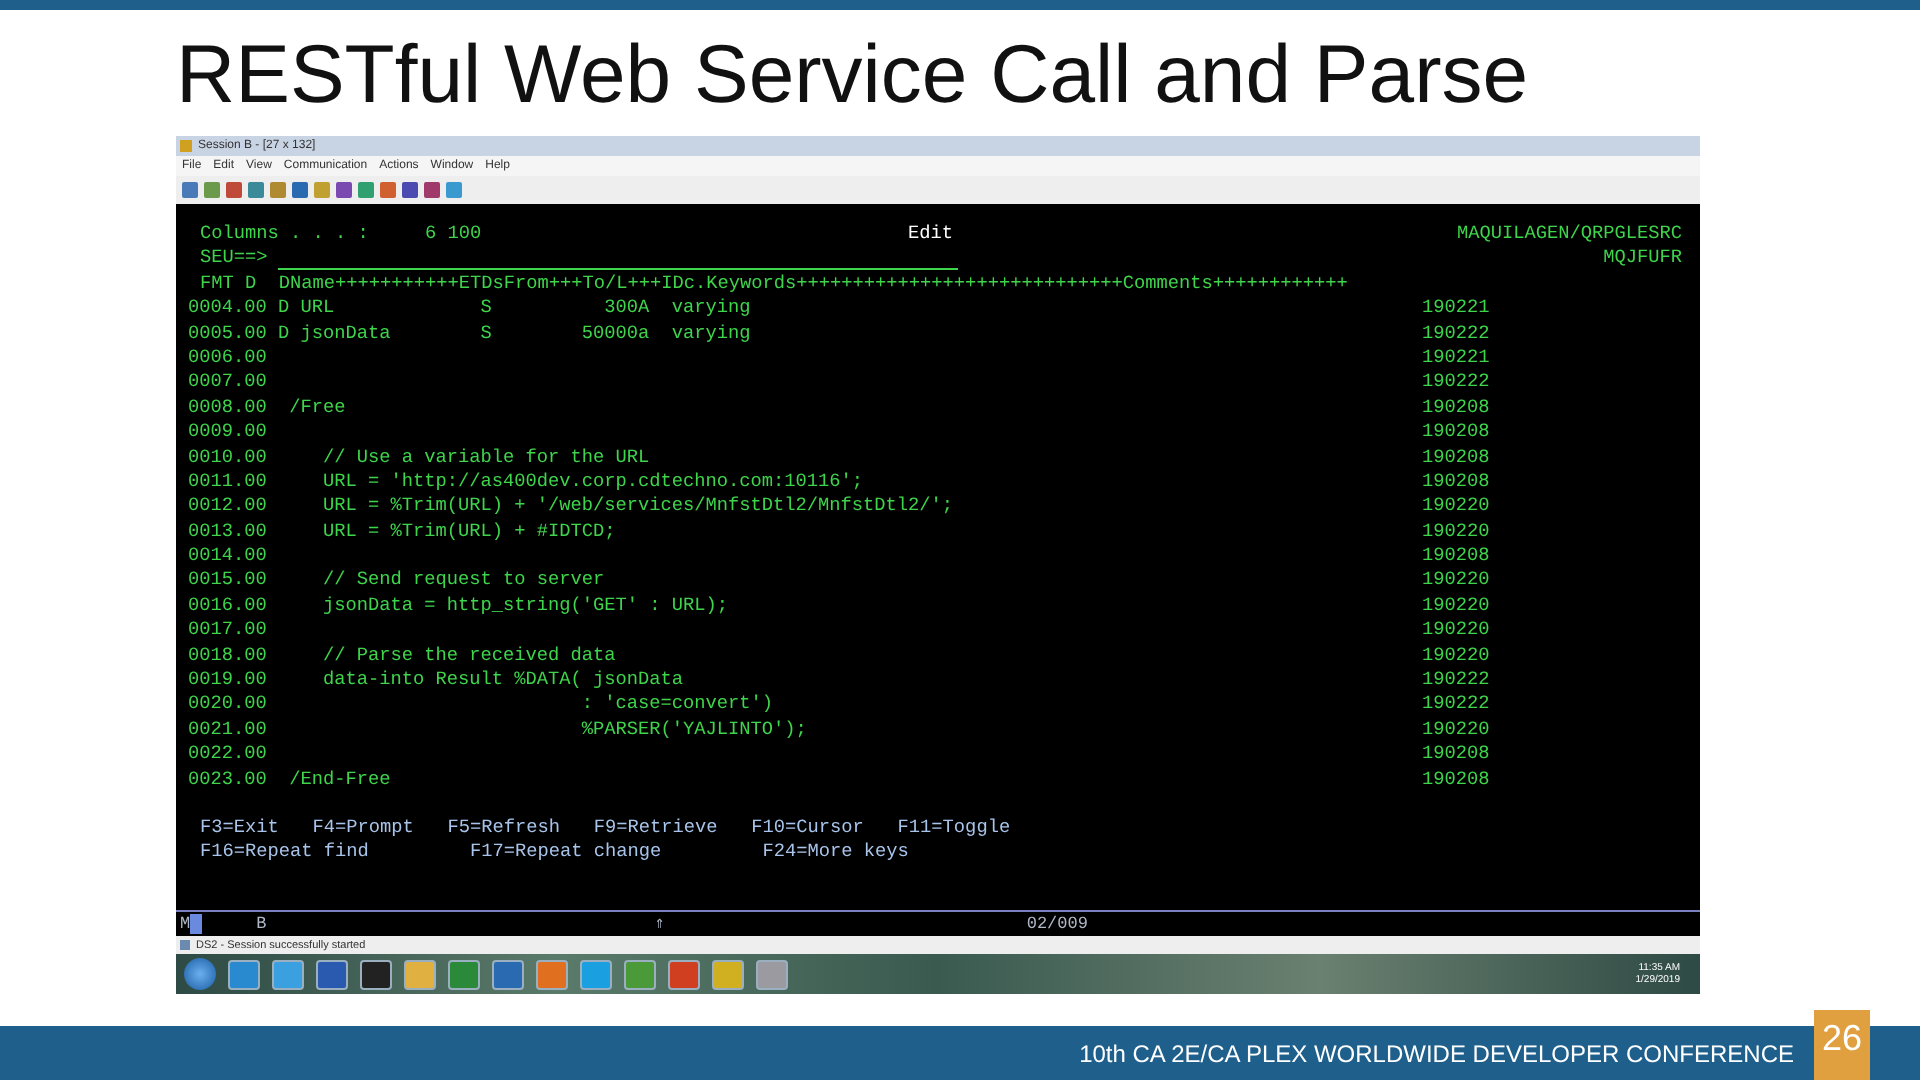 This screenshot has height=1080, width=1920. I want to click on library-label: MAQUILAGEN/QRPGLESRC, so click(1569, 234).